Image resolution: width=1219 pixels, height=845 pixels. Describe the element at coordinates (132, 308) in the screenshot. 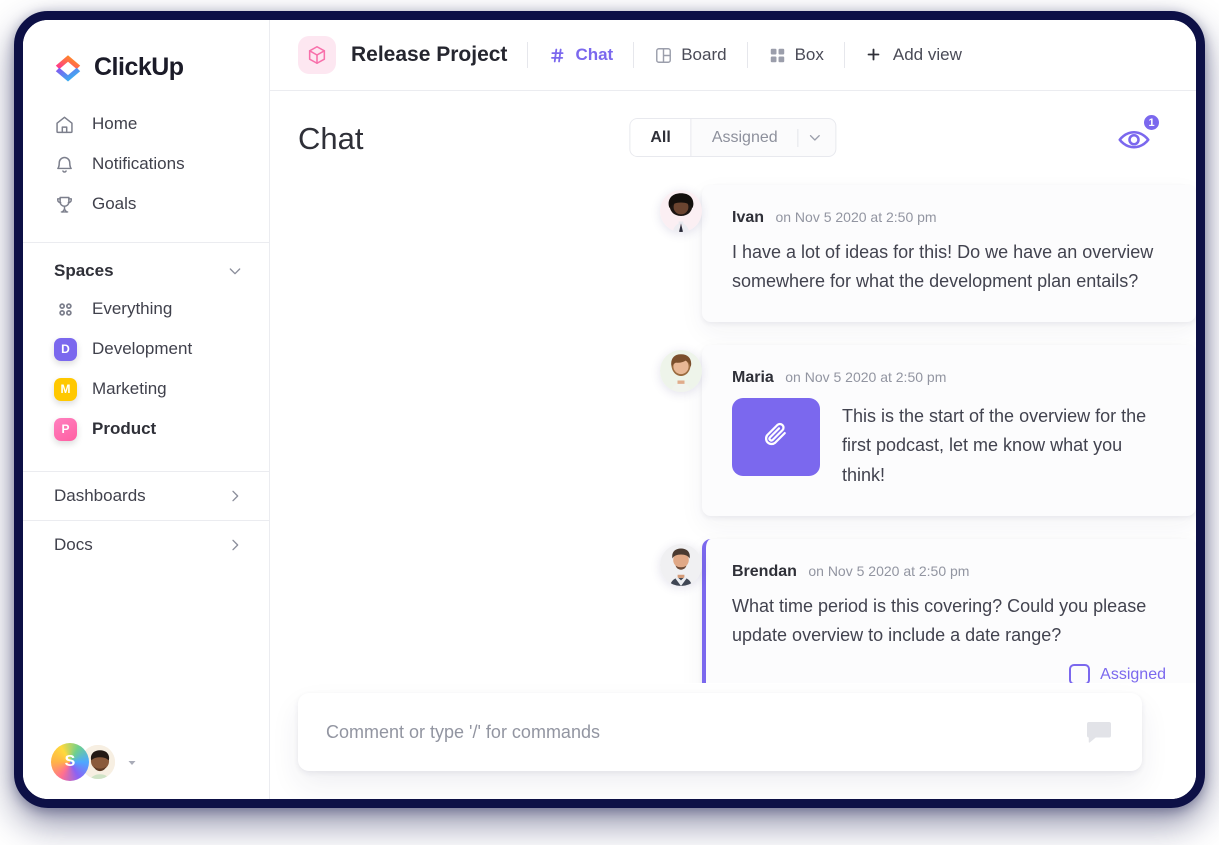

I see `space-label: Everything` at that location.